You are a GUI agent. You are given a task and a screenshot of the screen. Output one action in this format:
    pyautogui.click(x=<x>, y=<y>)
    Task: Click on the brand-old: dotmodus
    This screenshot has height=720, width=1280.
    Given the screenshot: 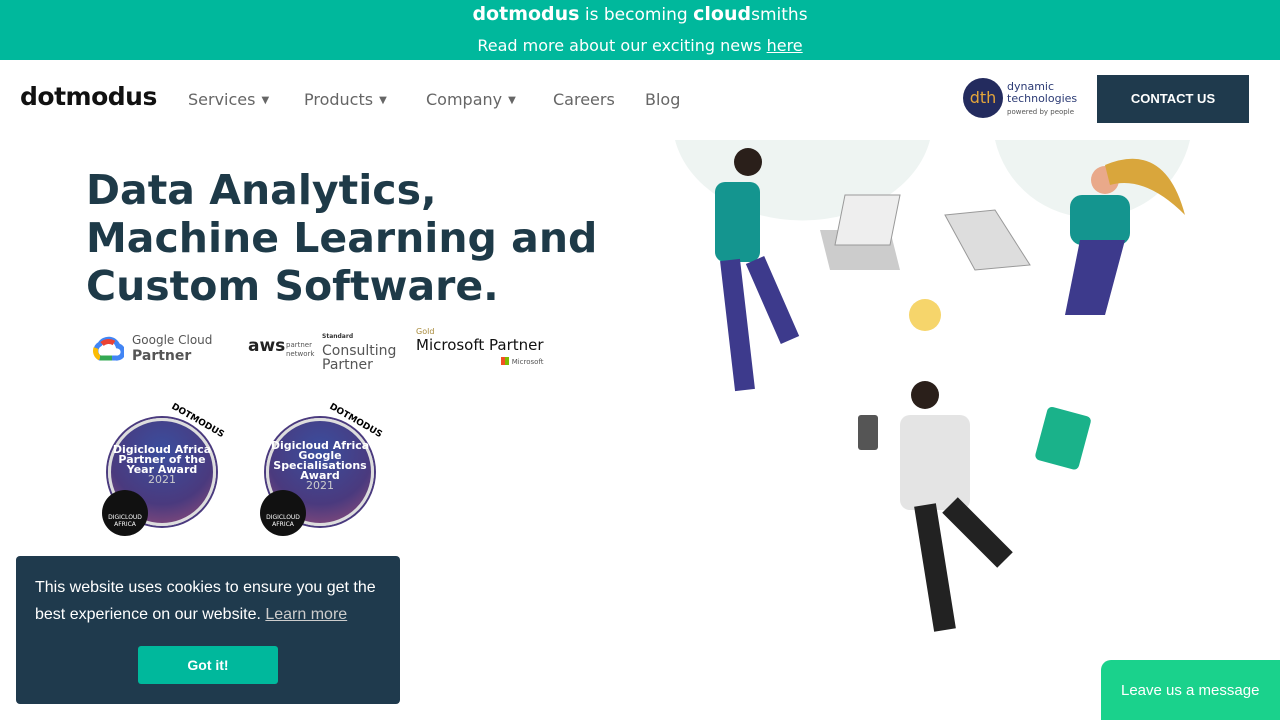 What is the action you would take?
    pyautogui.click(x=526, y=14)
    